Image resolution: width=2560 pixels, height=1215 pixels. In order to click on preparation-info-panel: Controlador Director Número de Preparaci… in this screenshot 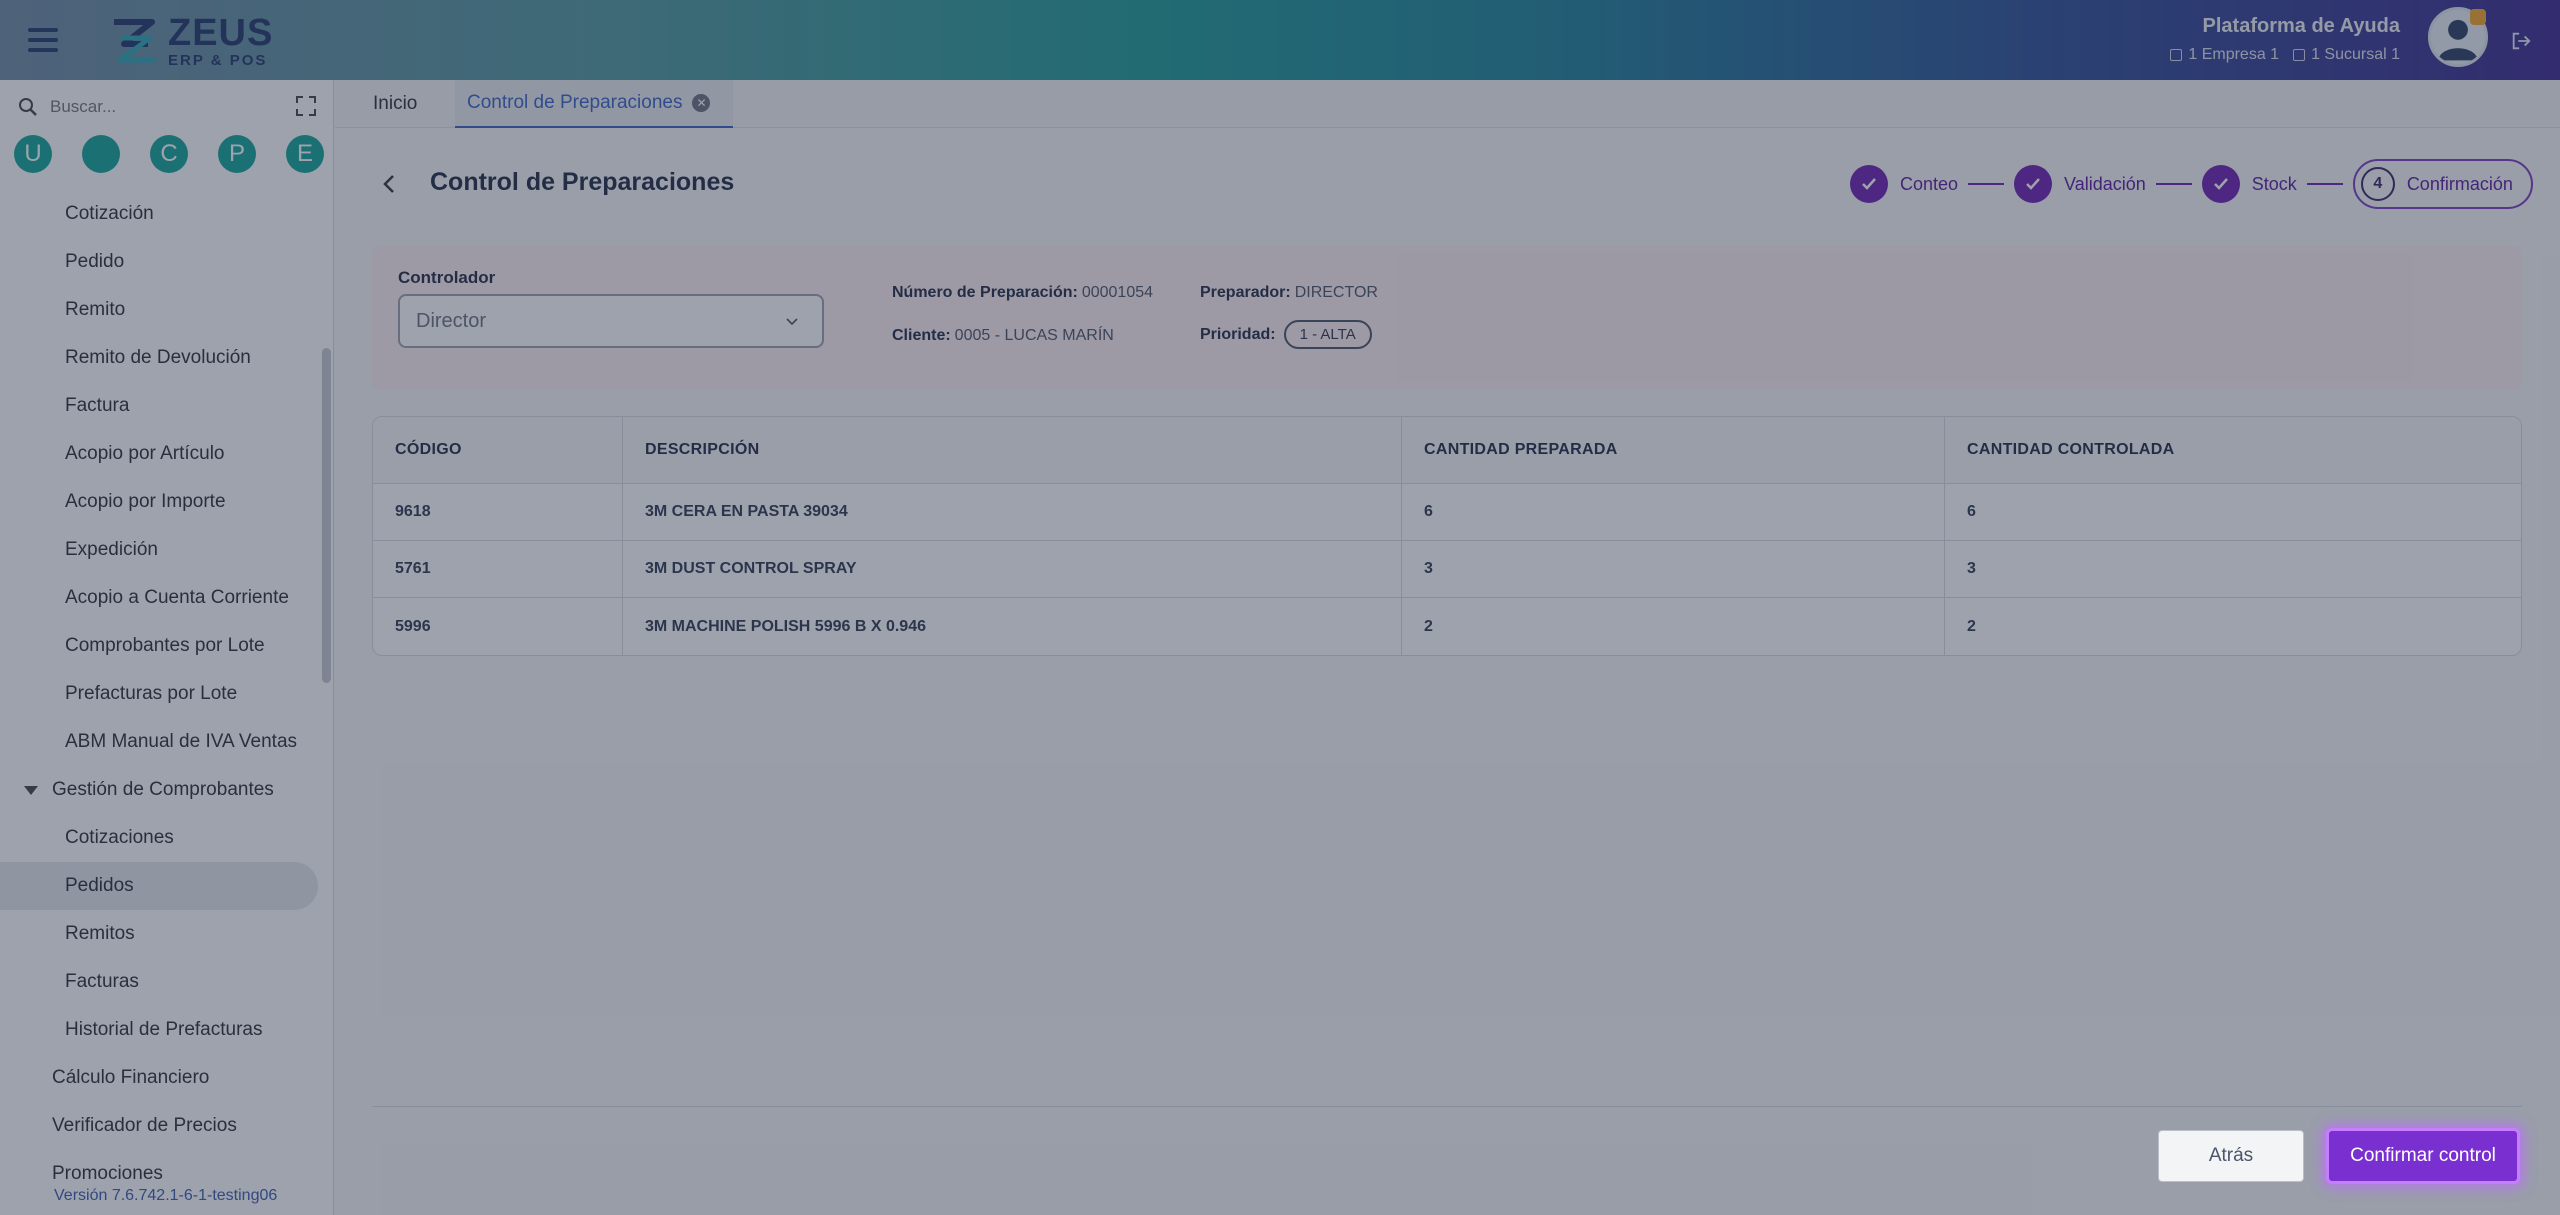, I will do `click(1447, 318)`.